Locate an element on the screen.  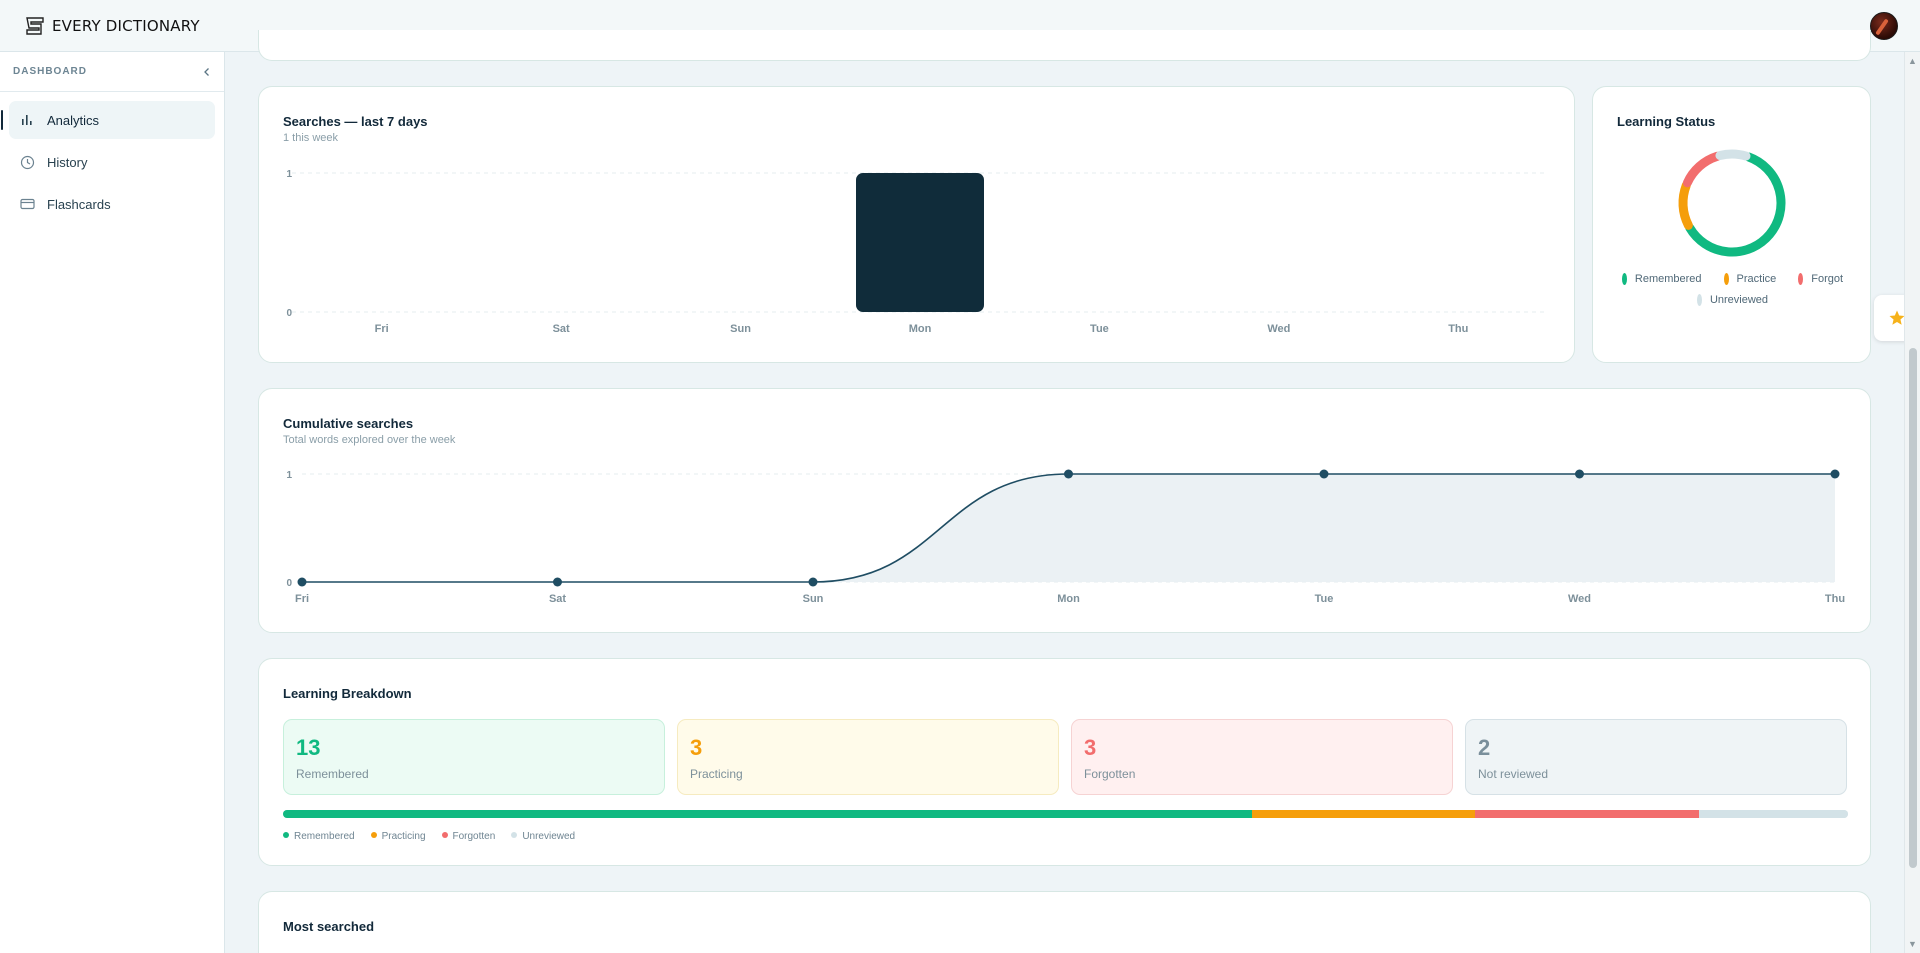
page-scrollbar: ▲ ▼ is located at coordinates (1912, 502).